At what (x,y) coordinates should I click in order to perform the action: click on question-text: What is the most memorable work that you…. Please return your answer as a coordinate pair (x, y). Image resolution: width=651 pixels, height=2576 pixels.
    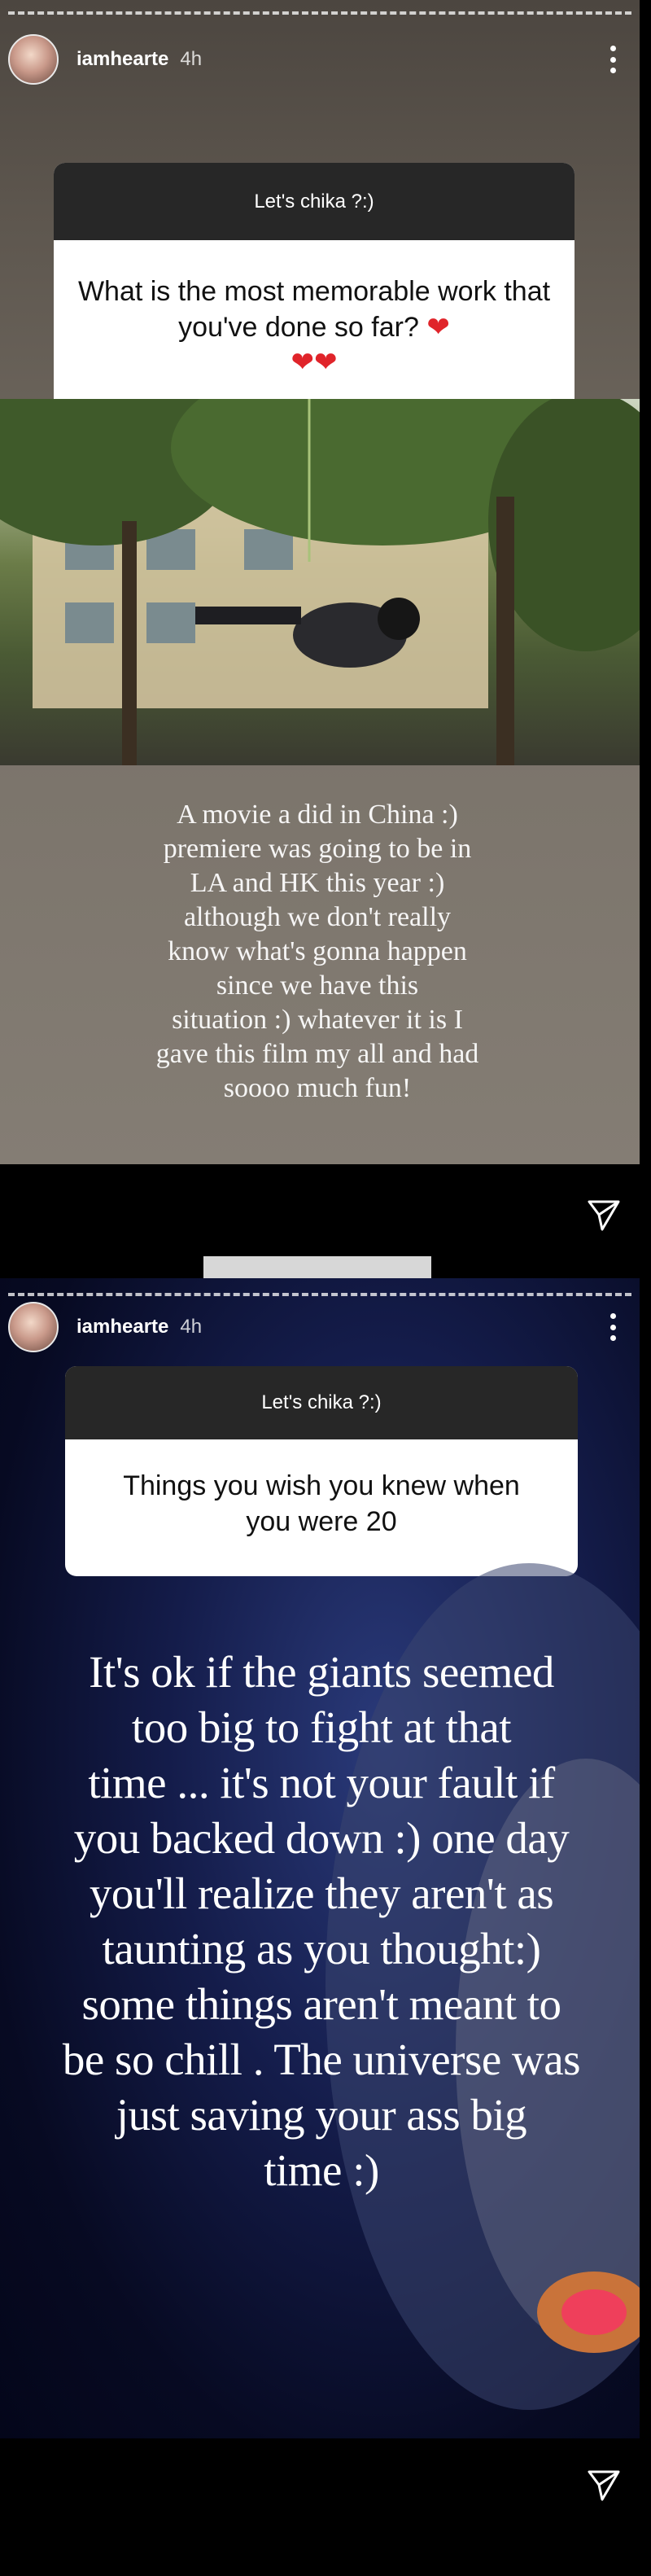
    Looking at the image, I should click on (314, 327).